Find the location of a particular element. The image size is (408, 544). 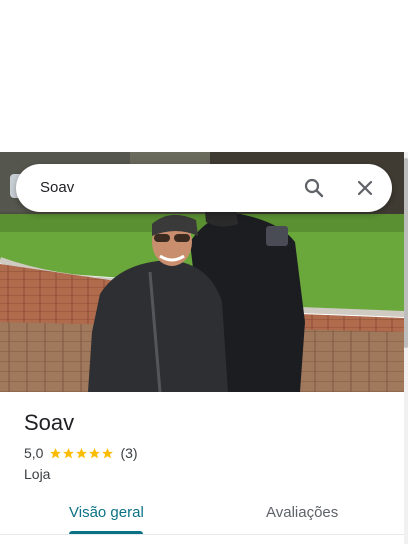

tab-reviews: Avaliações is located at coordinates (302, 512).